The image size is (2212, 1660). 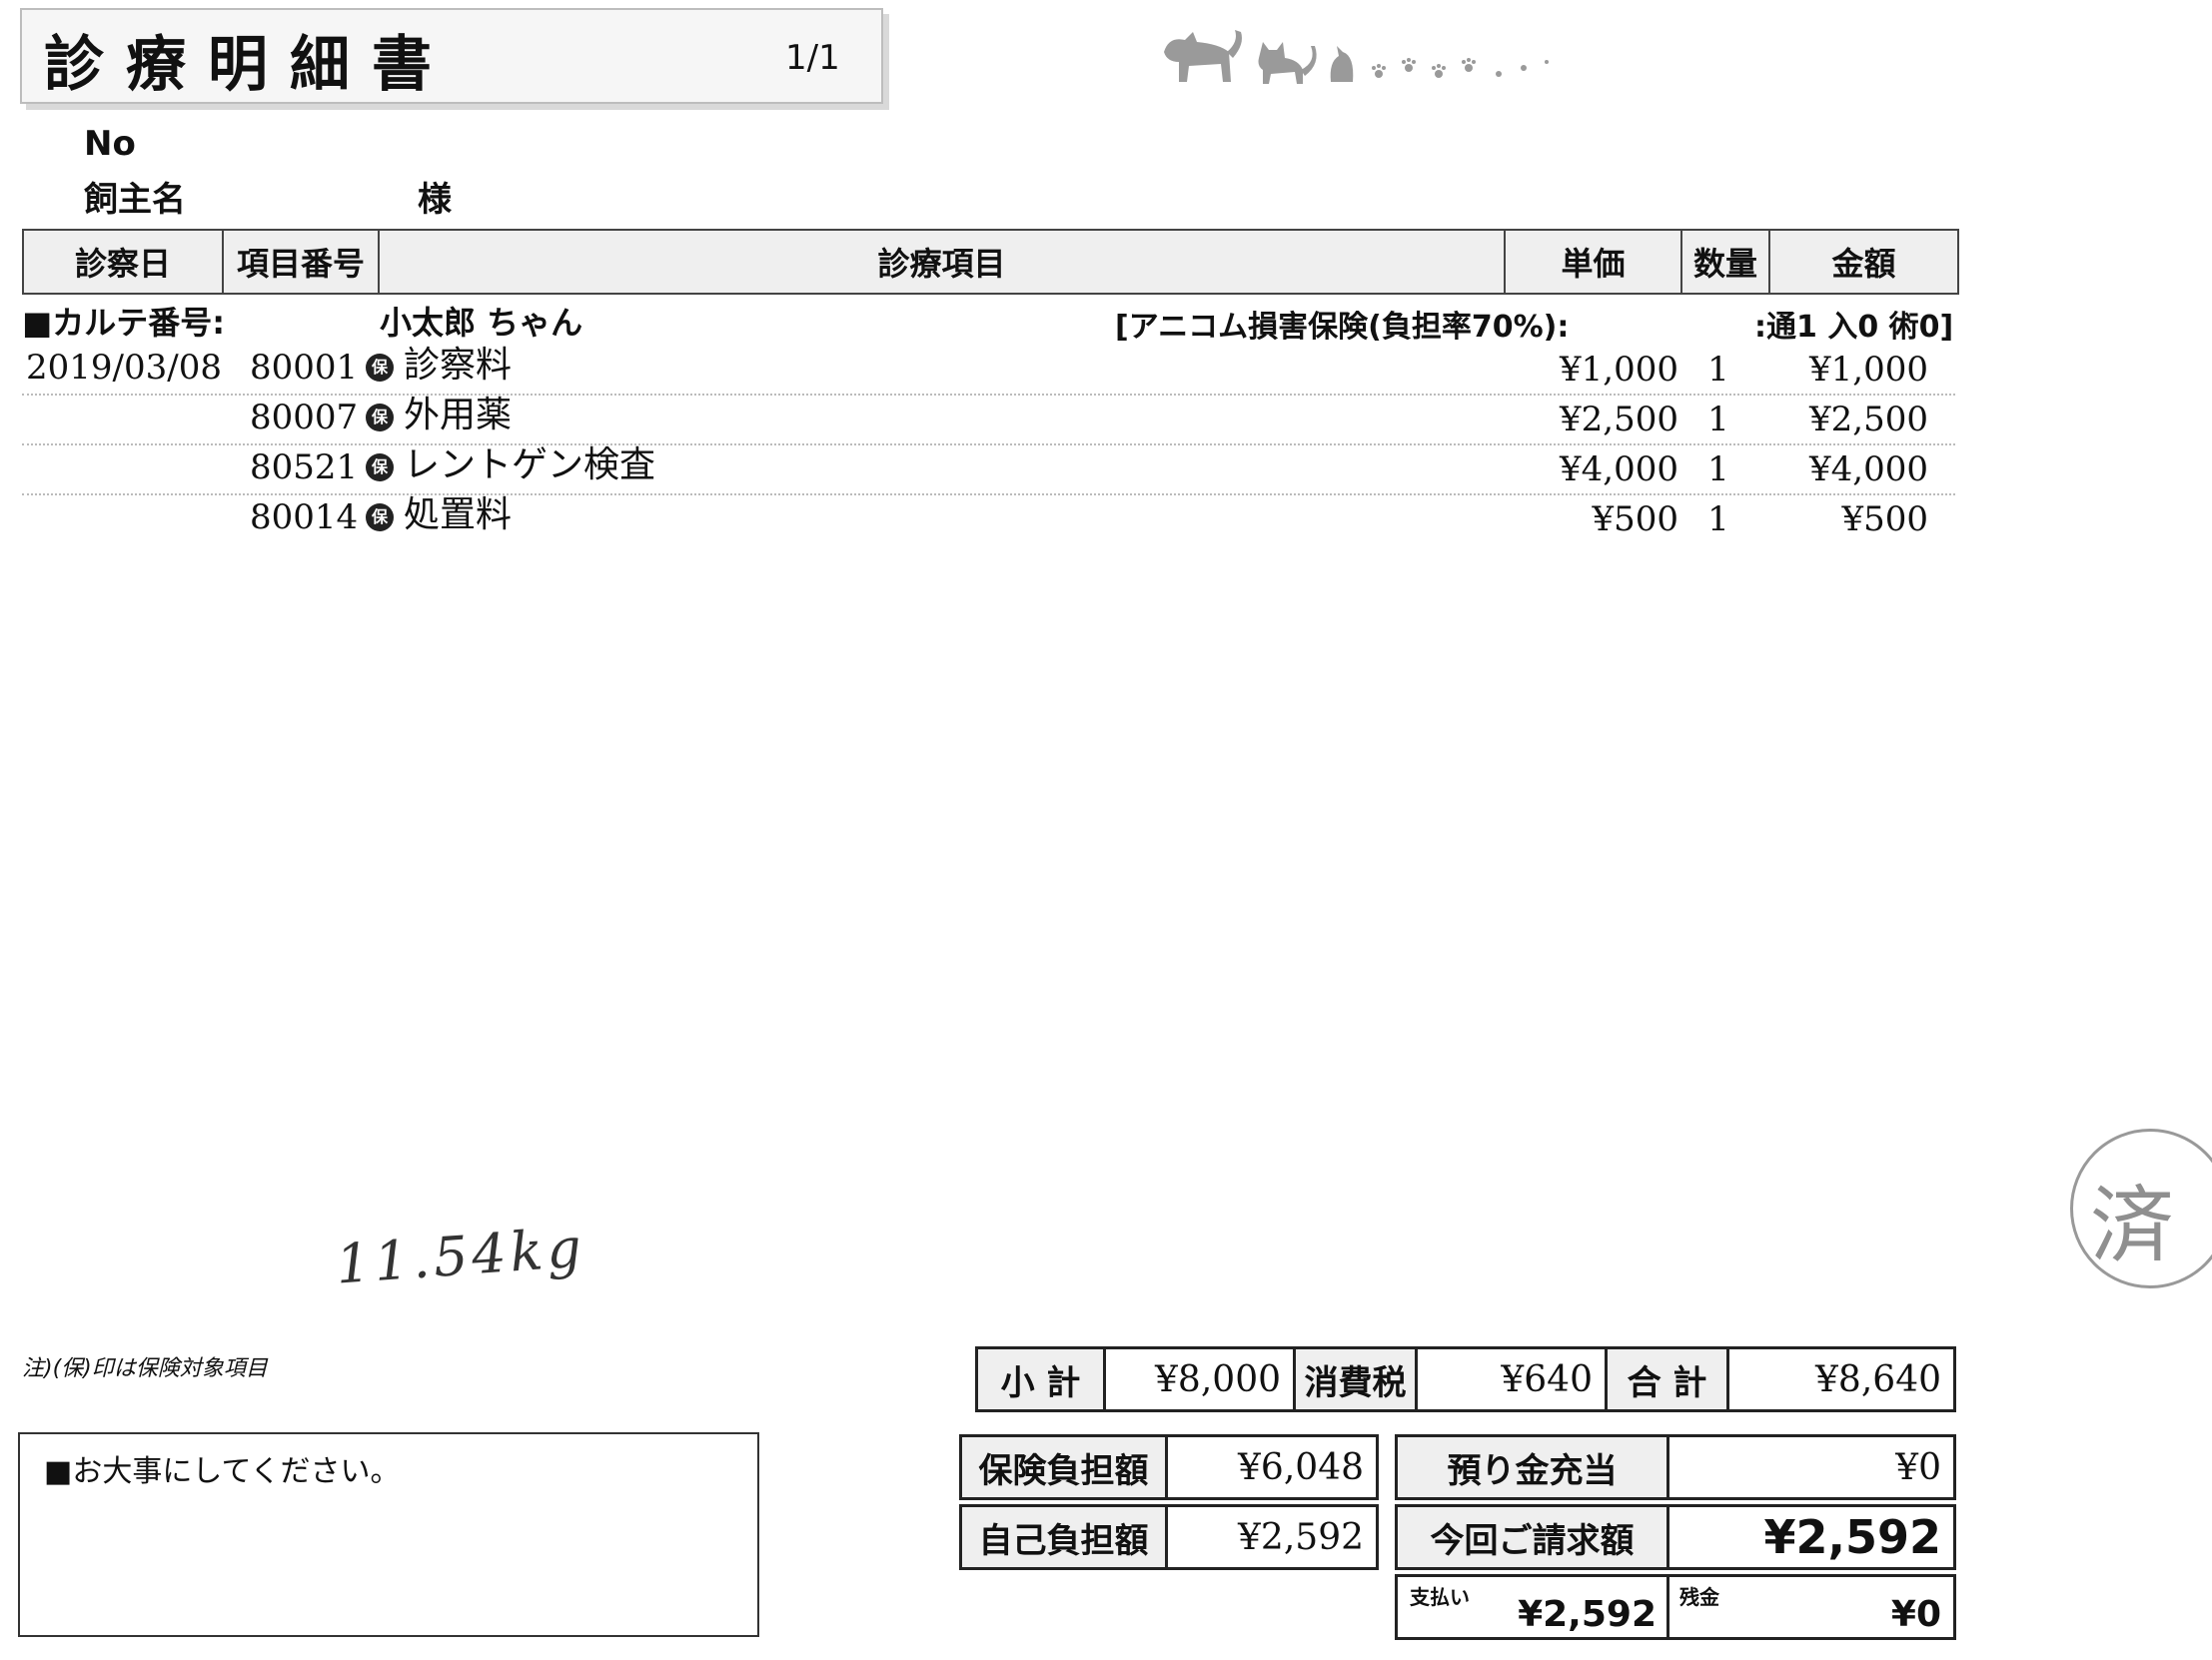 What do you see at coordinates (1301, 1537) in the screenshot?
I see `self-share-value: ¥2,592` at bounding box center [1301, 1537].